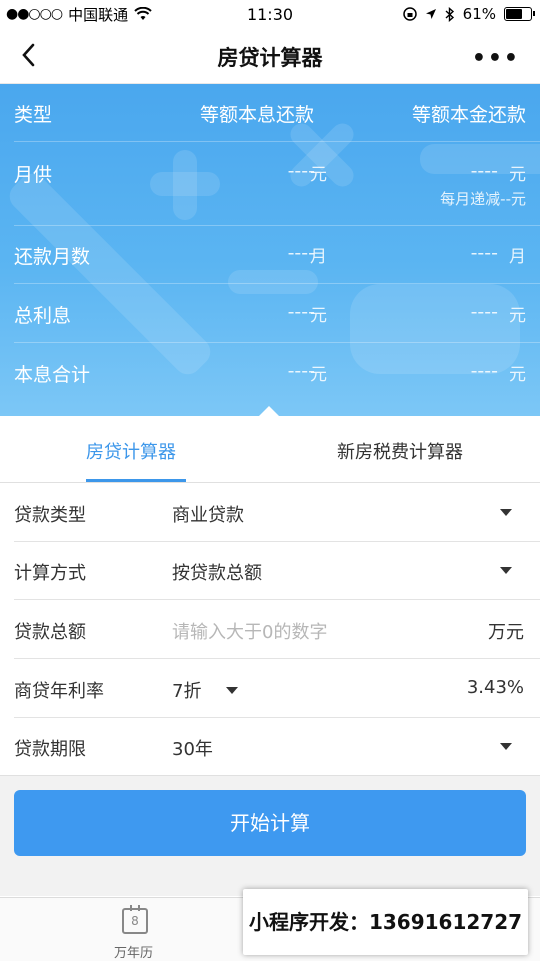 The width and height of the screenshot is (540, 961). Describe the element at coordinates (185, 185) in the screenshot. I see `decor-plus-vertical` at that location.